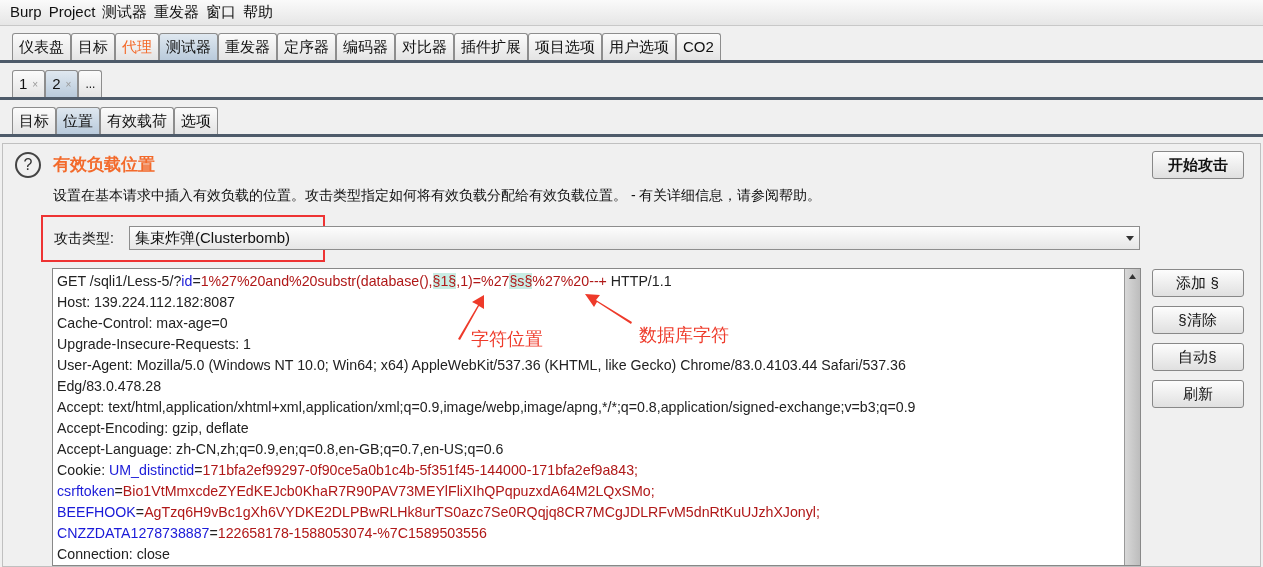  Describe the element at coordinates (72, 12) in the screenshot. I see `menu-item: Project` at that location.